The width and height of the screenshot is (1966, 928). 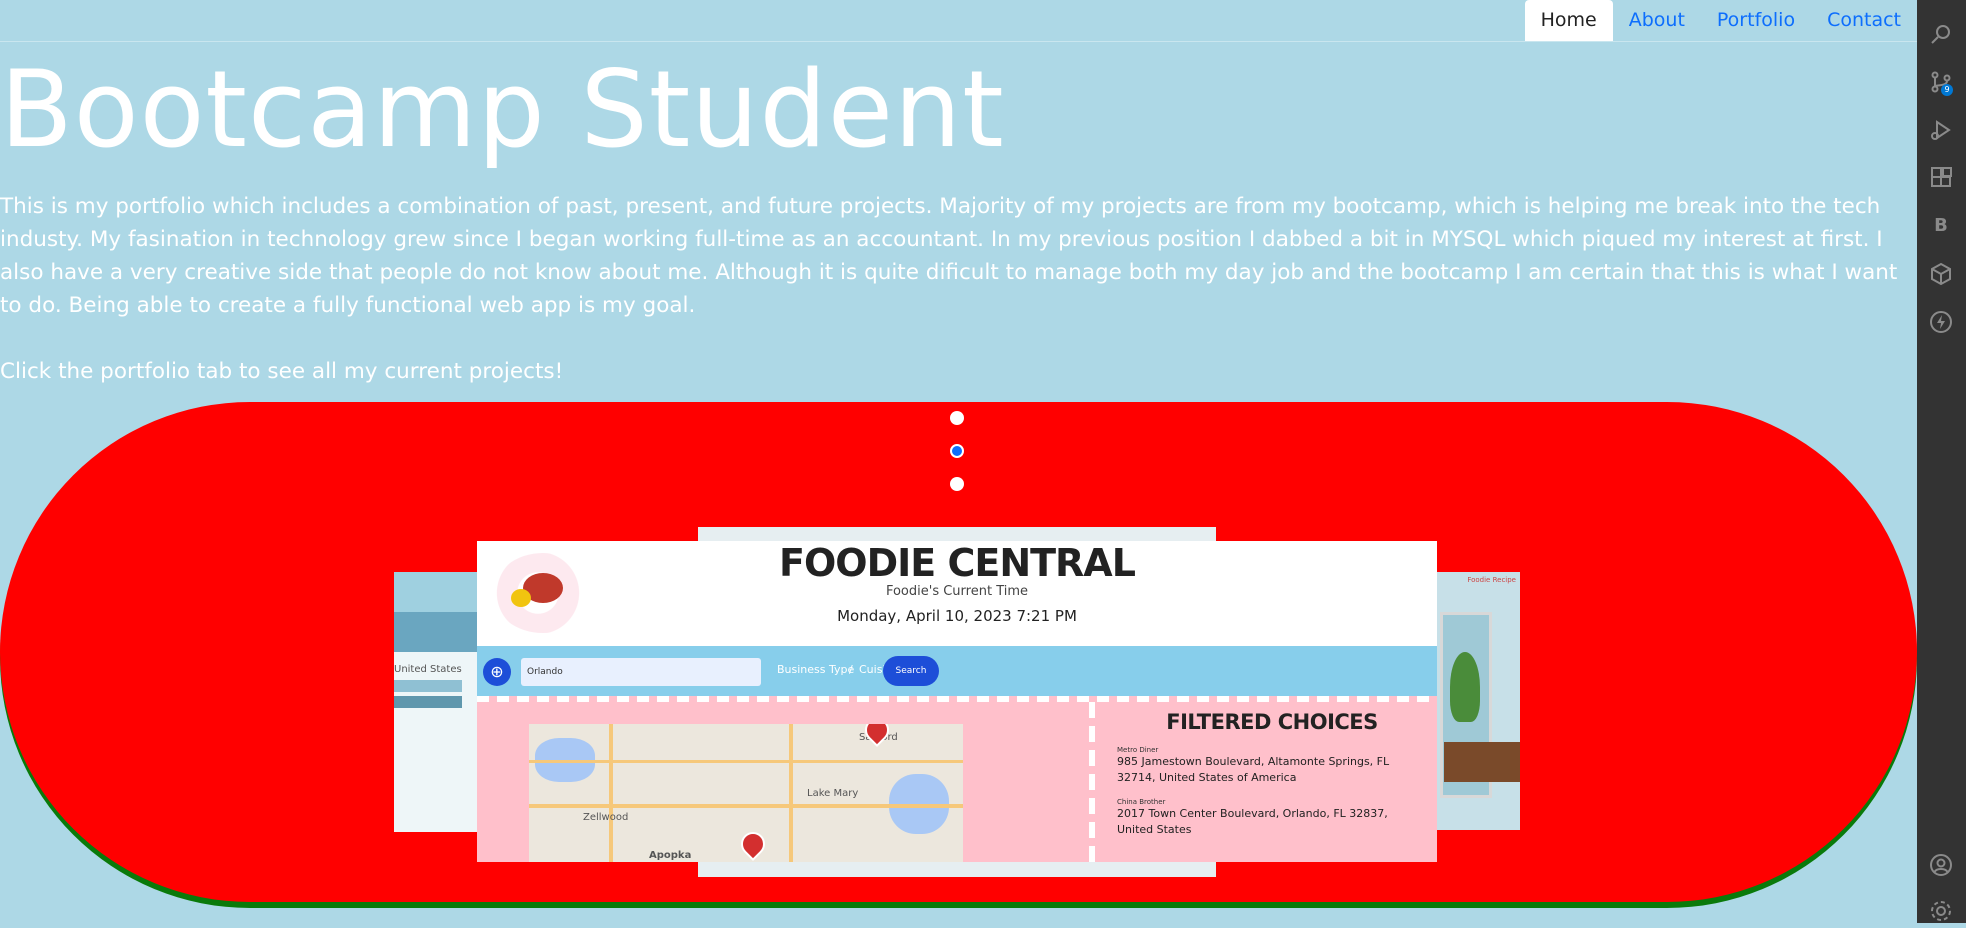 What do you see at coordinates (497, 672) in the screenshot?
I see `location-icon: ⊕` at bounding box center [497, 672].